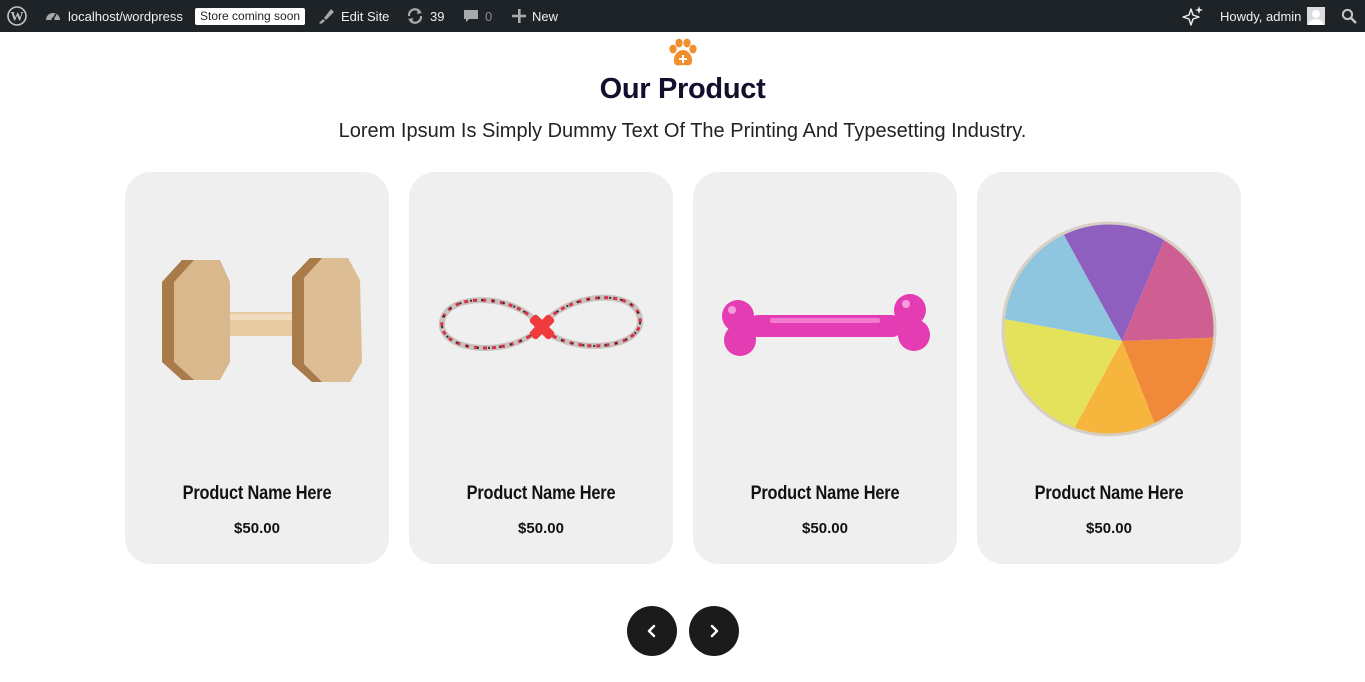  What do you see at coordinates (125, 16) in the screenshot?
I see `site-url-text: localhost/wordpress` at bounding box center [125, 16].